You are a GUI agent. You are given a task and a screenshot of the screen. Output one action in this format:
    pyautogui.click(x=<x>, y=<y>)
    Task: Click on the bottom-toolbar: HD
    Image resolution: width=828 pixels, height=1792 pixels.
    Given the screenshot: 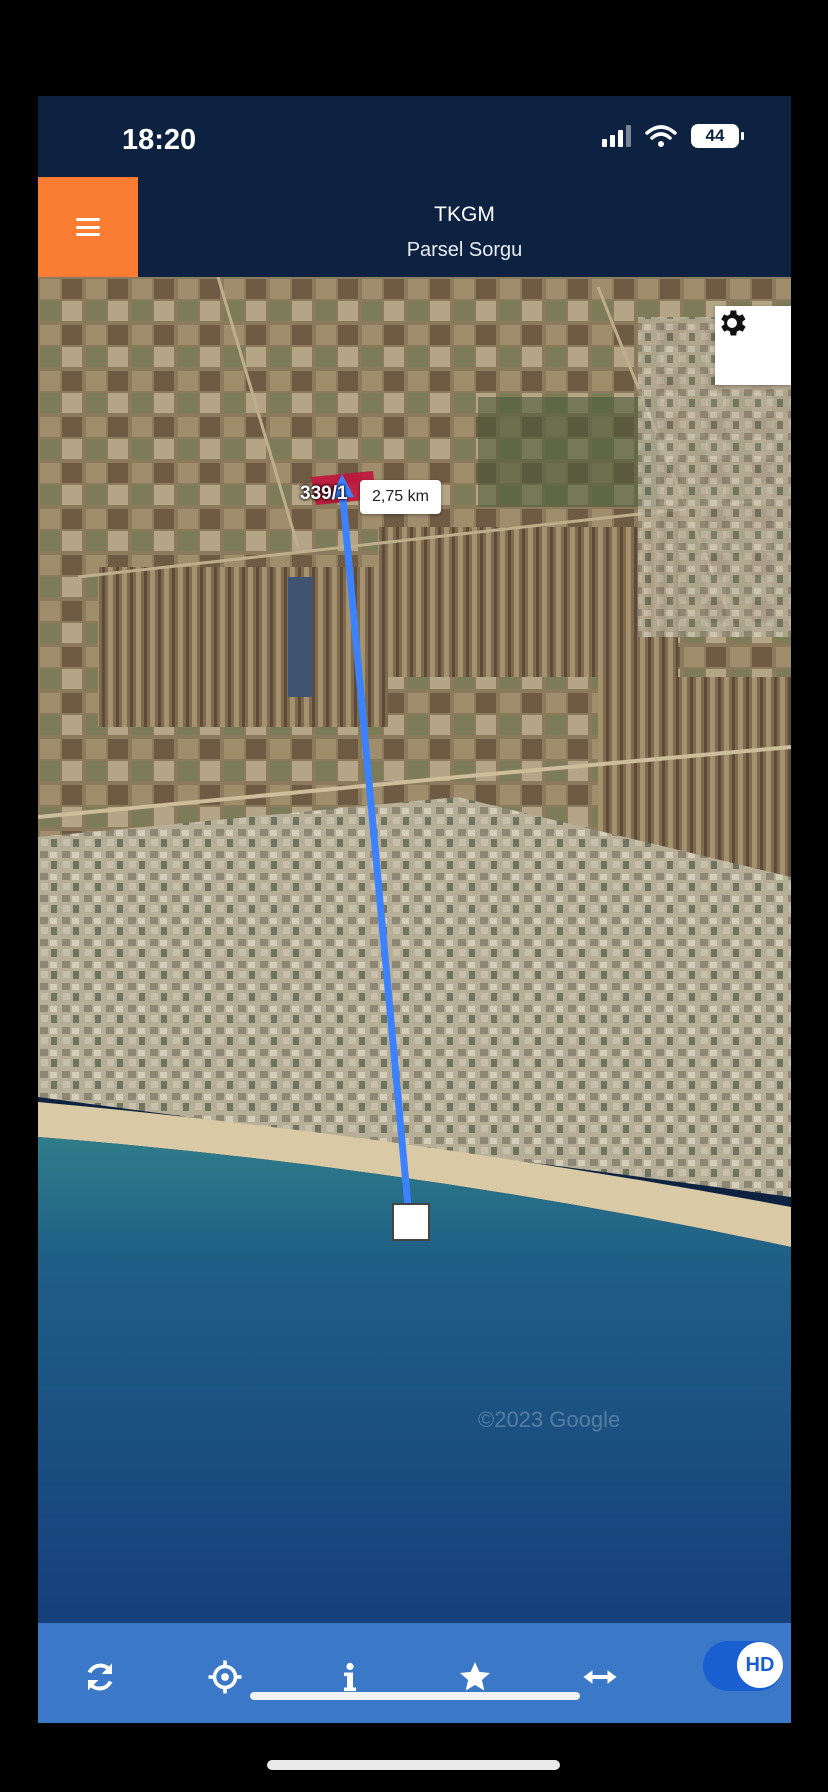 What is the action you would take?
    pyautogui.click(x=414, y=1673)
    